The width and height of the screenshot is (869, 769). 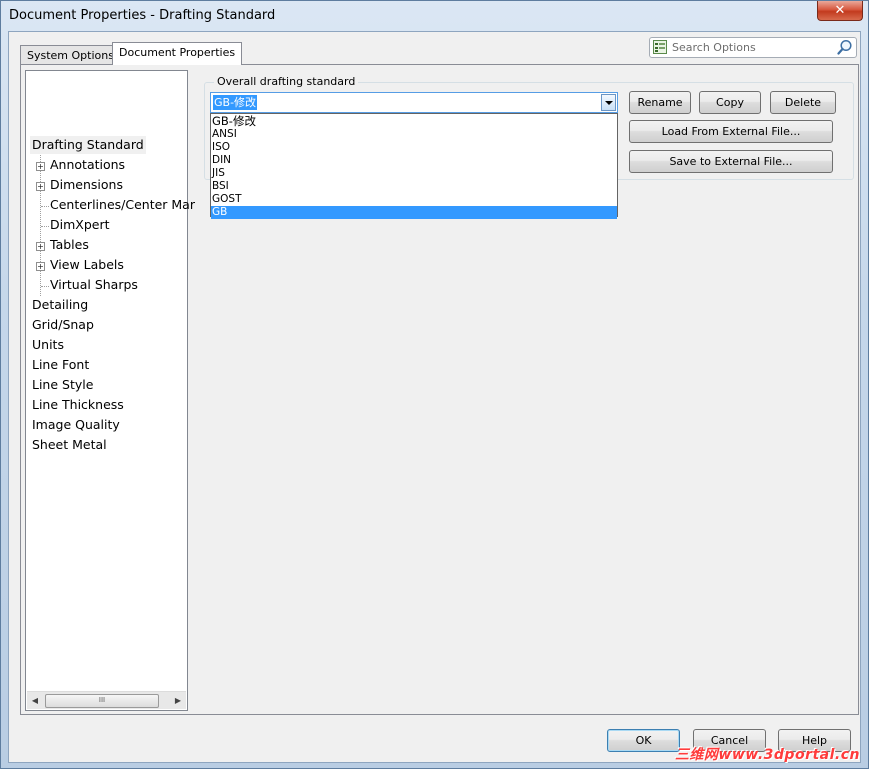 What do you see at coordinates (803, 102) in the screenshot?
I see `delete-button: Delete` at bounding box center [803, 102].